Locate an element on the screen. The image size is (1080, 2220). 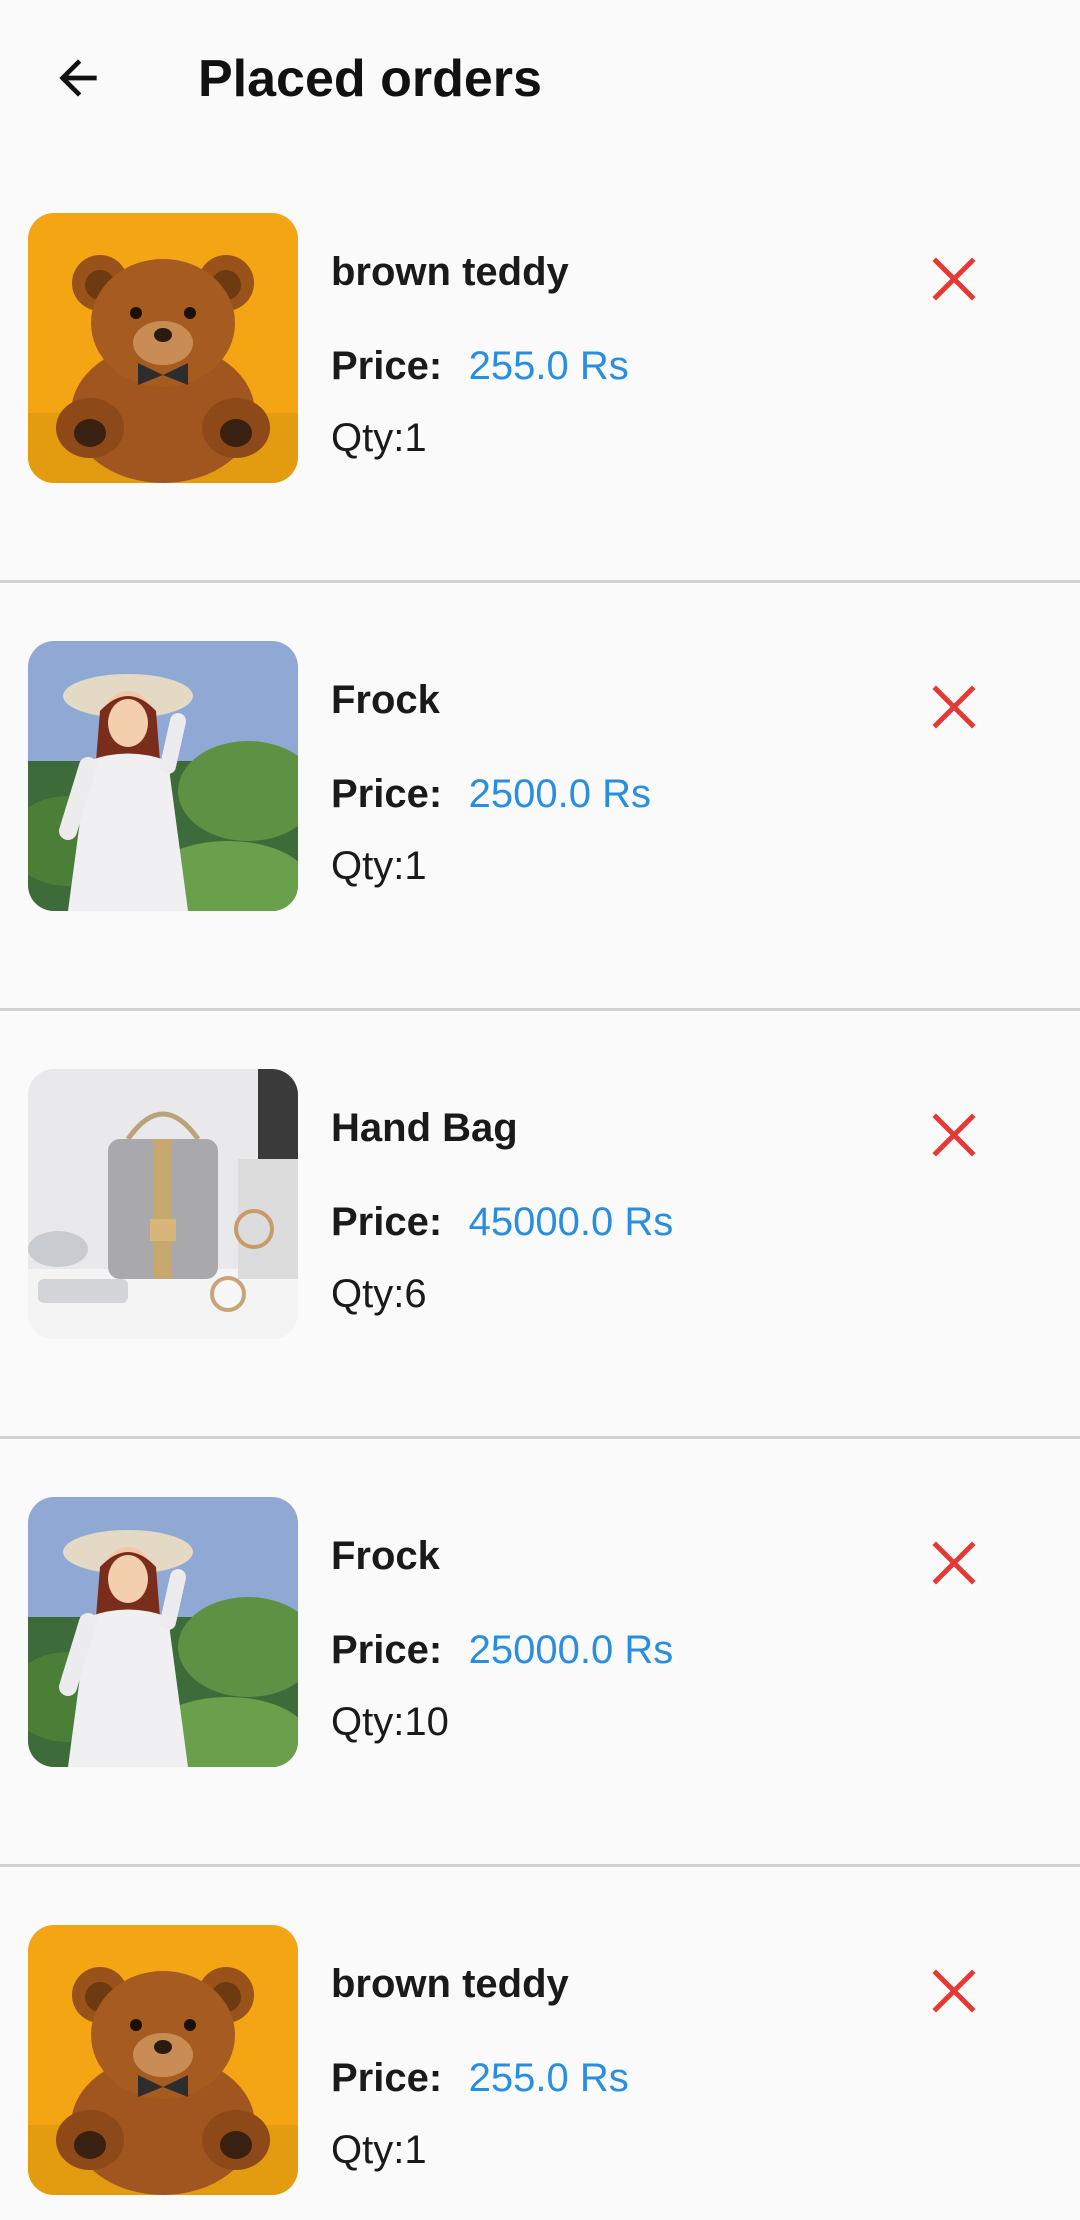
price-row: Price: 45000.0 Rs is located at coordinates (502, 1226).